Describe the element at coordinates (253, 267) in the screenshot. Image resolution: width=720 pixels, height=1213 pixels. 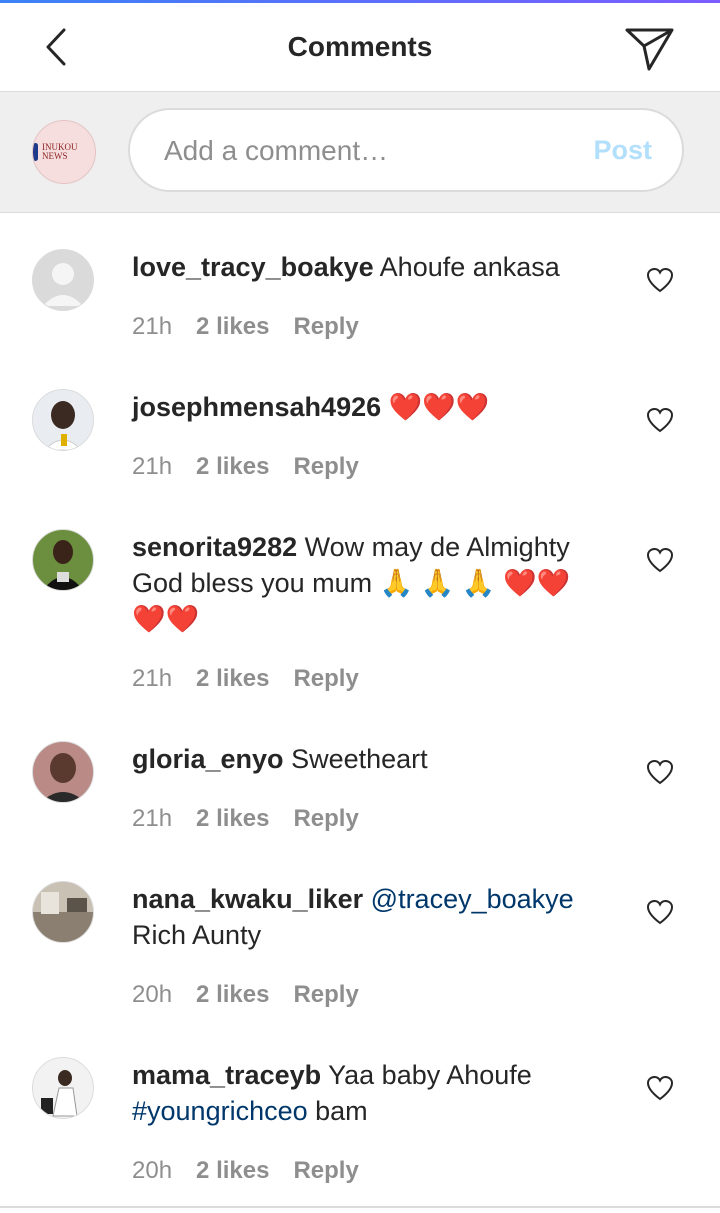
I see `comment-username: love_tracy_boakye` at that location.